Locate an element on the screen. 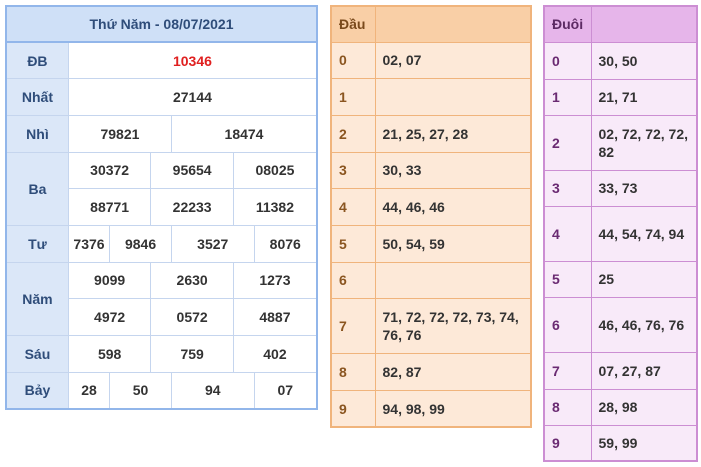  head-values: 02, 07 is located at coordinates (453, 60).